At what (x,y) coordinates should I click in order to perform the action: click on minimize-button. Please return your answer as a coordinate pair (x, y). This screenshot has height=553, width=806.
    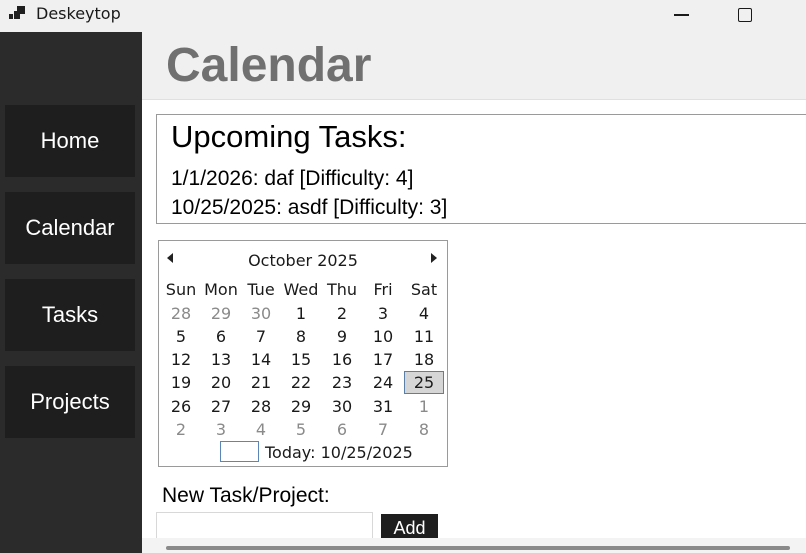
    Looking at the image, I should click on (681, 15).